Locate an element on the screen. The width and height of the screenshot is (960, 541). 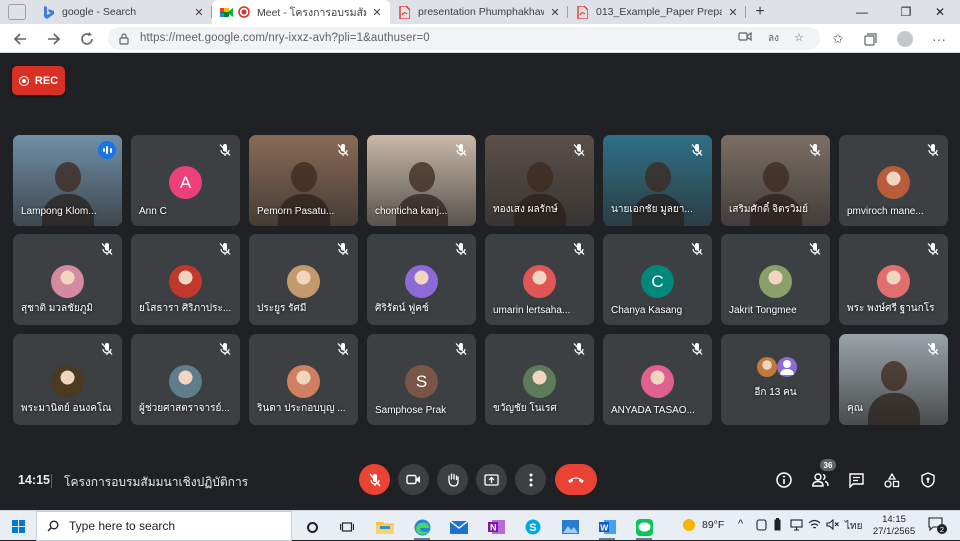
microphone-toggle-button is located at coordinates (374, 479).